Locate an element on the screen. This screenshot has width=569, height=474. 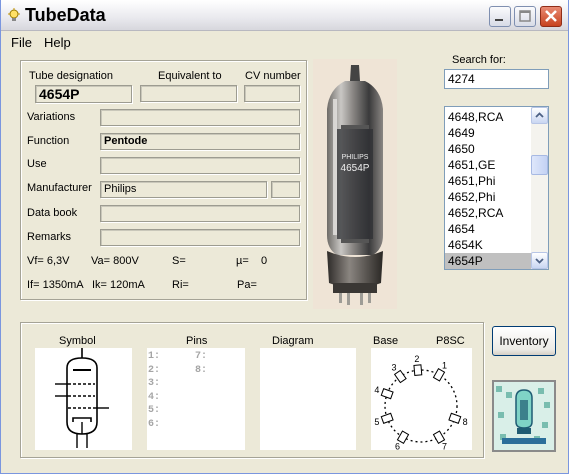
tube-logo-icon is located at coordinates (524, 416).